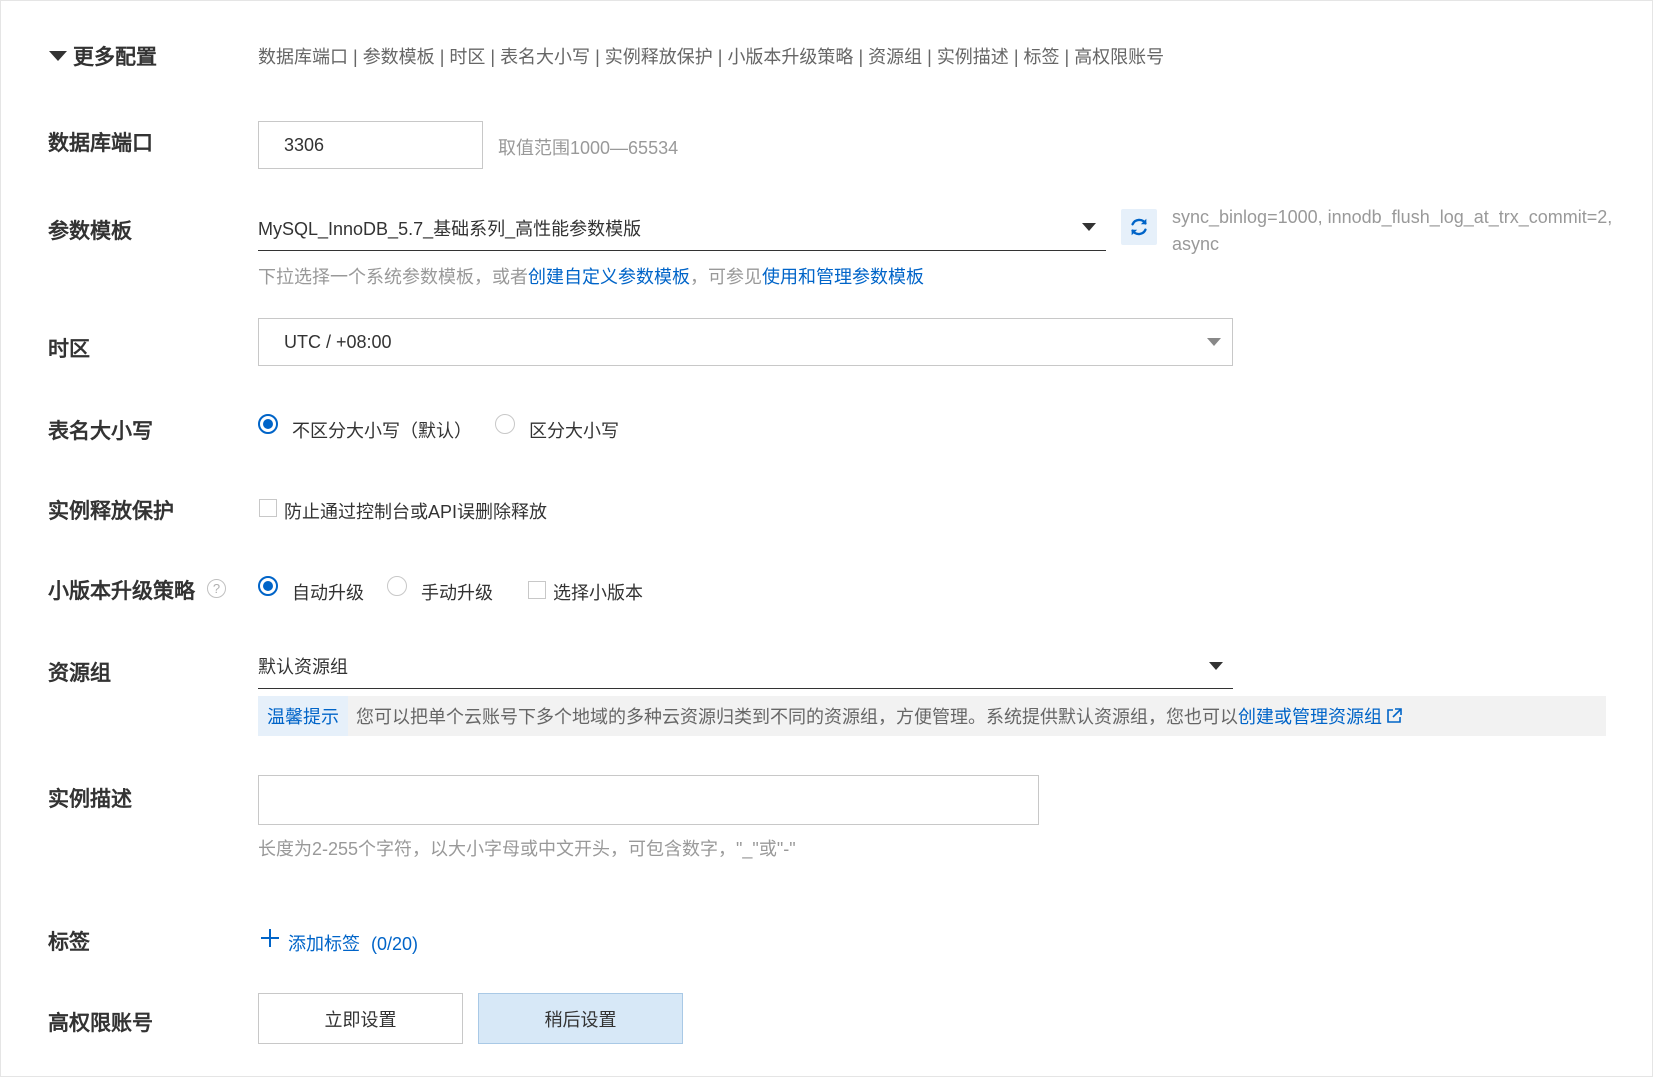 This screenshot has width=1653, height=1077. I want to click on manage-resource-group-link-text: 创建或管理资源组, so click(1310, 717).